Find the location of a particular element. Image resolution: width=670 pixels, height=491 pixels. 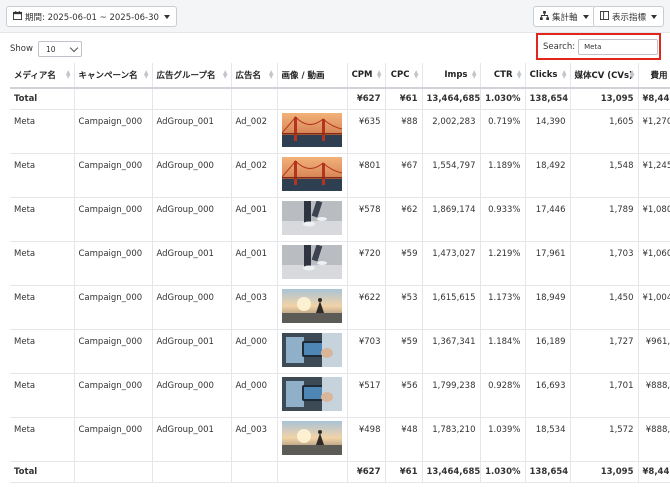

show-label: Show is located at coordinates (21, 49).